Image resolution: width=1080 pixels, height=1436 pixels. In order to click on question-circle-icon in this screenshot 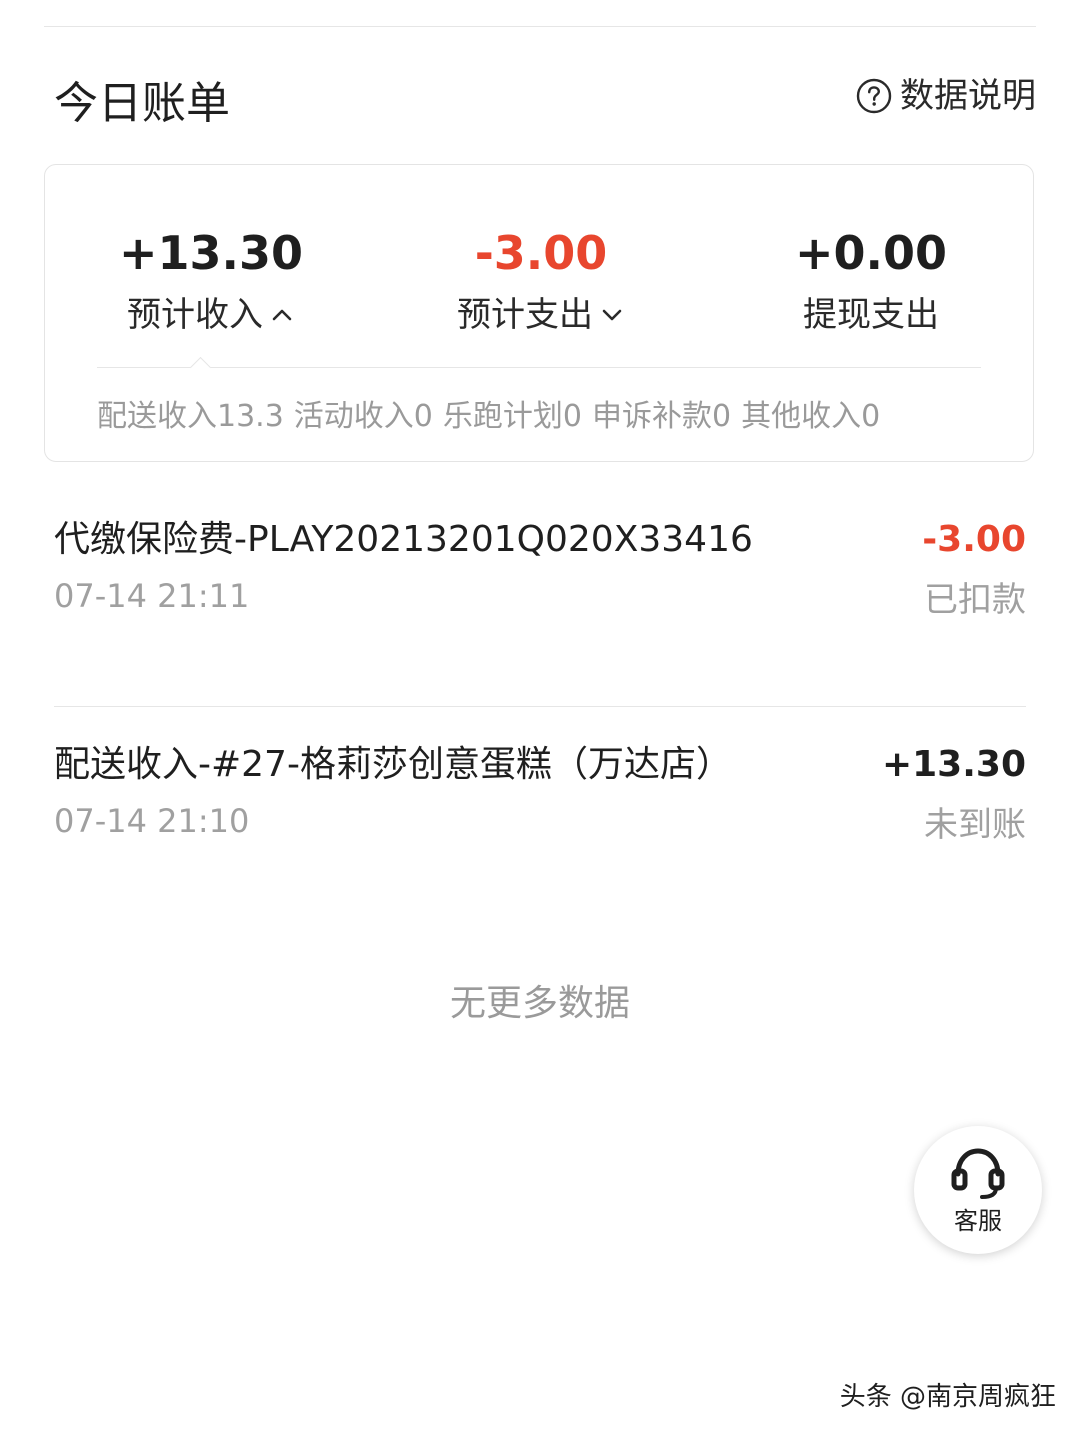, I will do `click(874, 96)`.